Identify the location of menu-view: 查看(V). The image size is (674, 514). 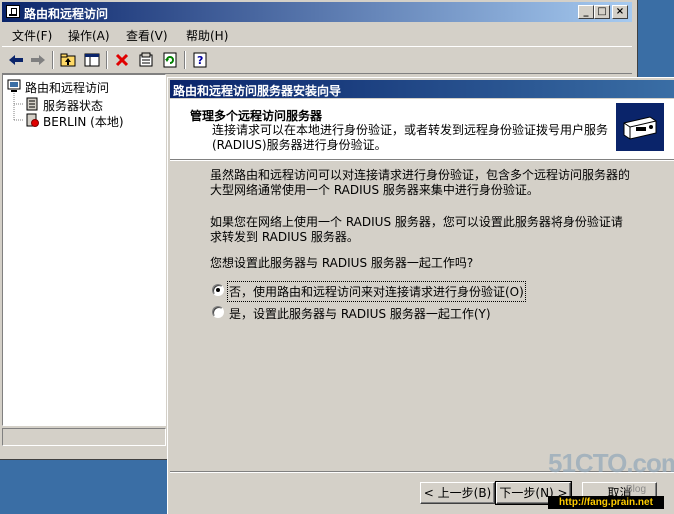
(147, 35).